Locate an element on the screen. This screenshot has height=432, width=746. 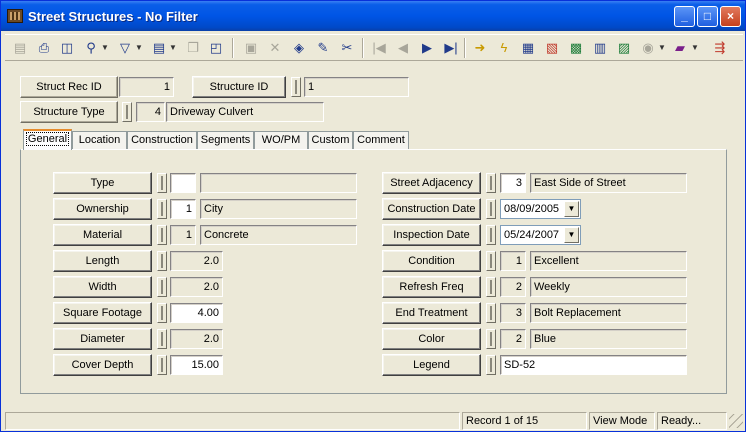
type-lookup-handle is located at coordinates (162, 183).